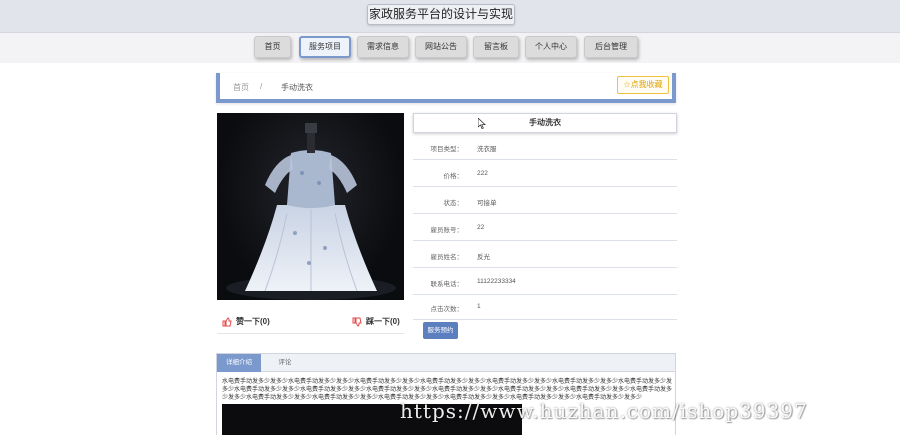  What do you see at coordinates (311, 211) in the screenshot?
I see `dress-illustration` at bounding box center [311, 211].